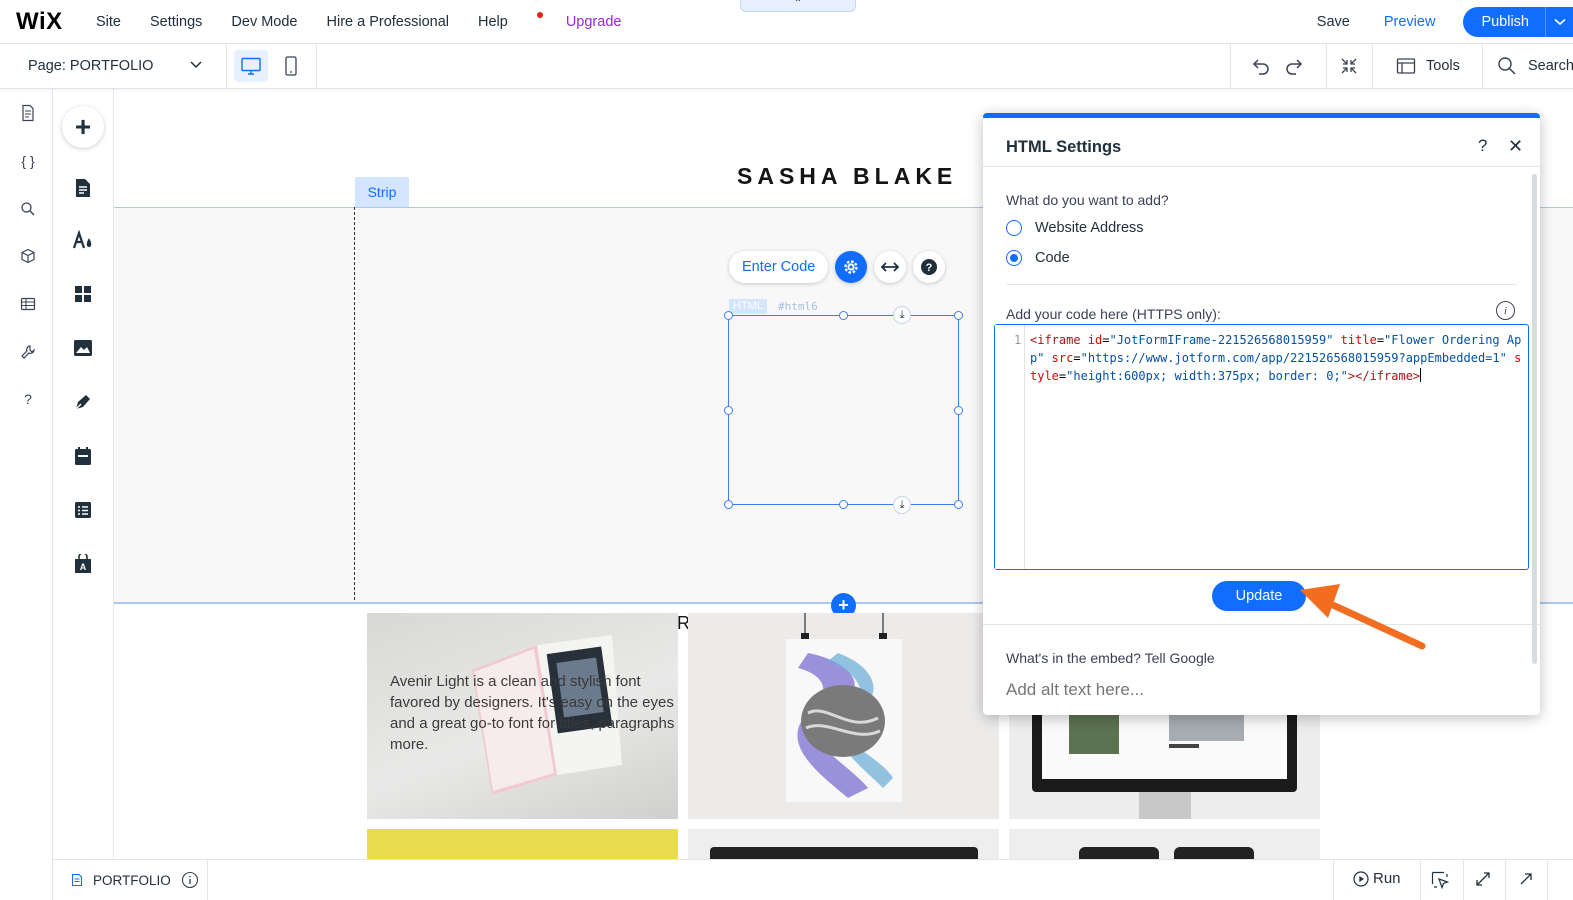 This screenshot has height=900, width=1573. Describe the element at coordinates (1349, 66) in the screenshot. I see `zoom-out-icon` at that location.